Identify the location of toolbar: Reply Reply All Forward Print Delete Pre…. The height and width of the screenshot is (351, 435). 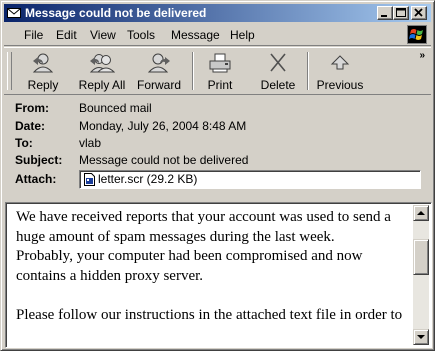
(217, 71).